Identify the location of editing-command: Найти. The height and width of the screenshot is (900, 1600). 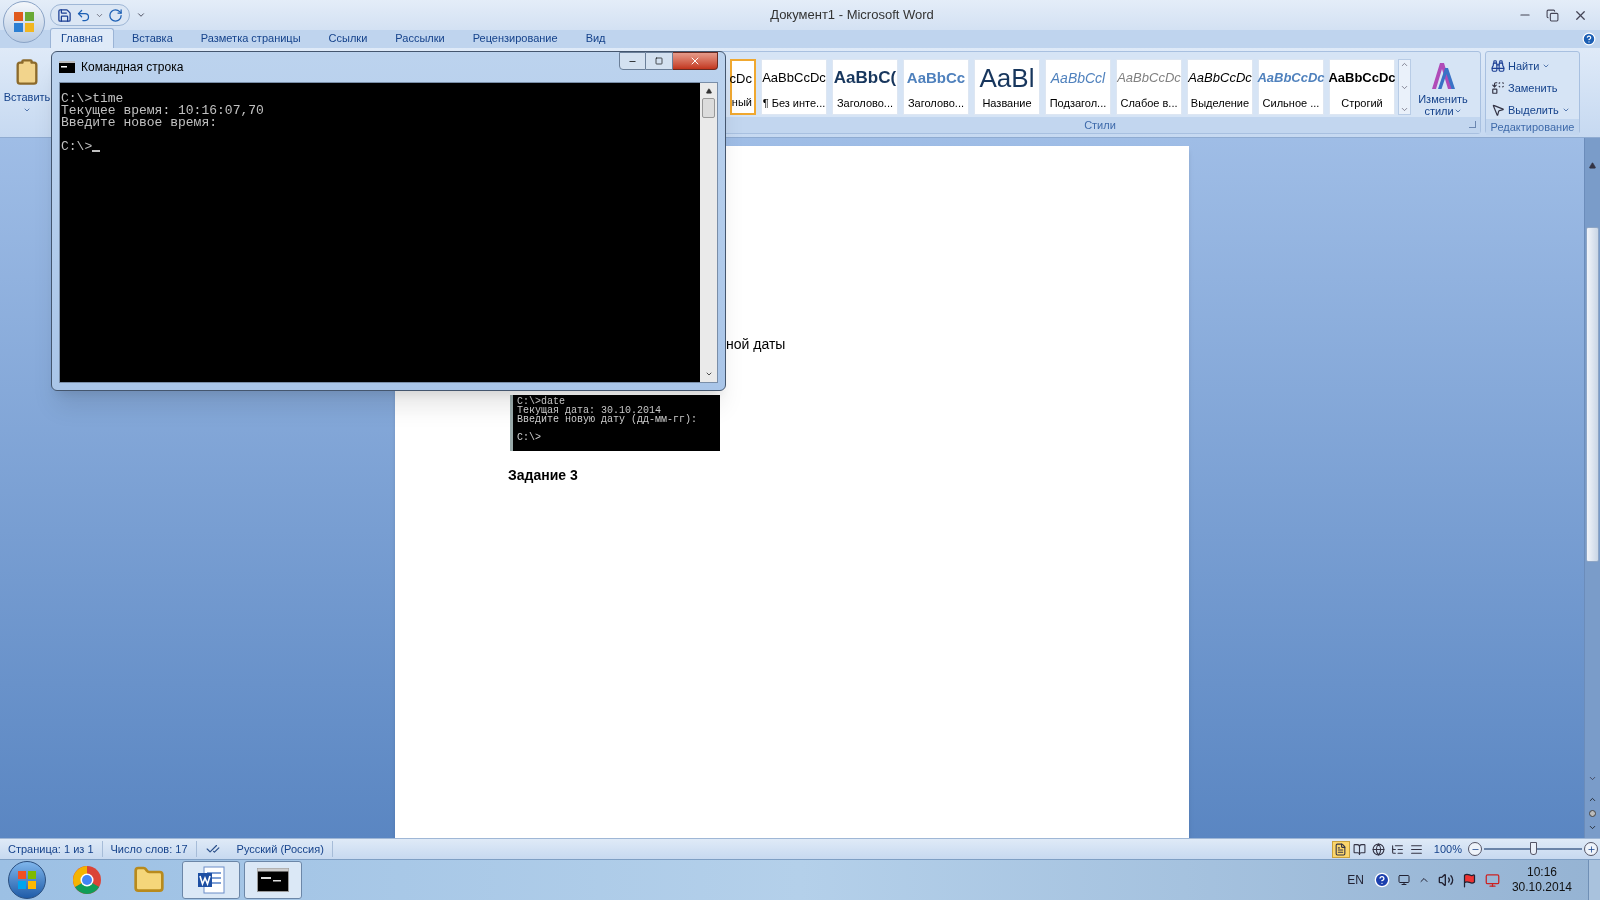
(1535, 66).